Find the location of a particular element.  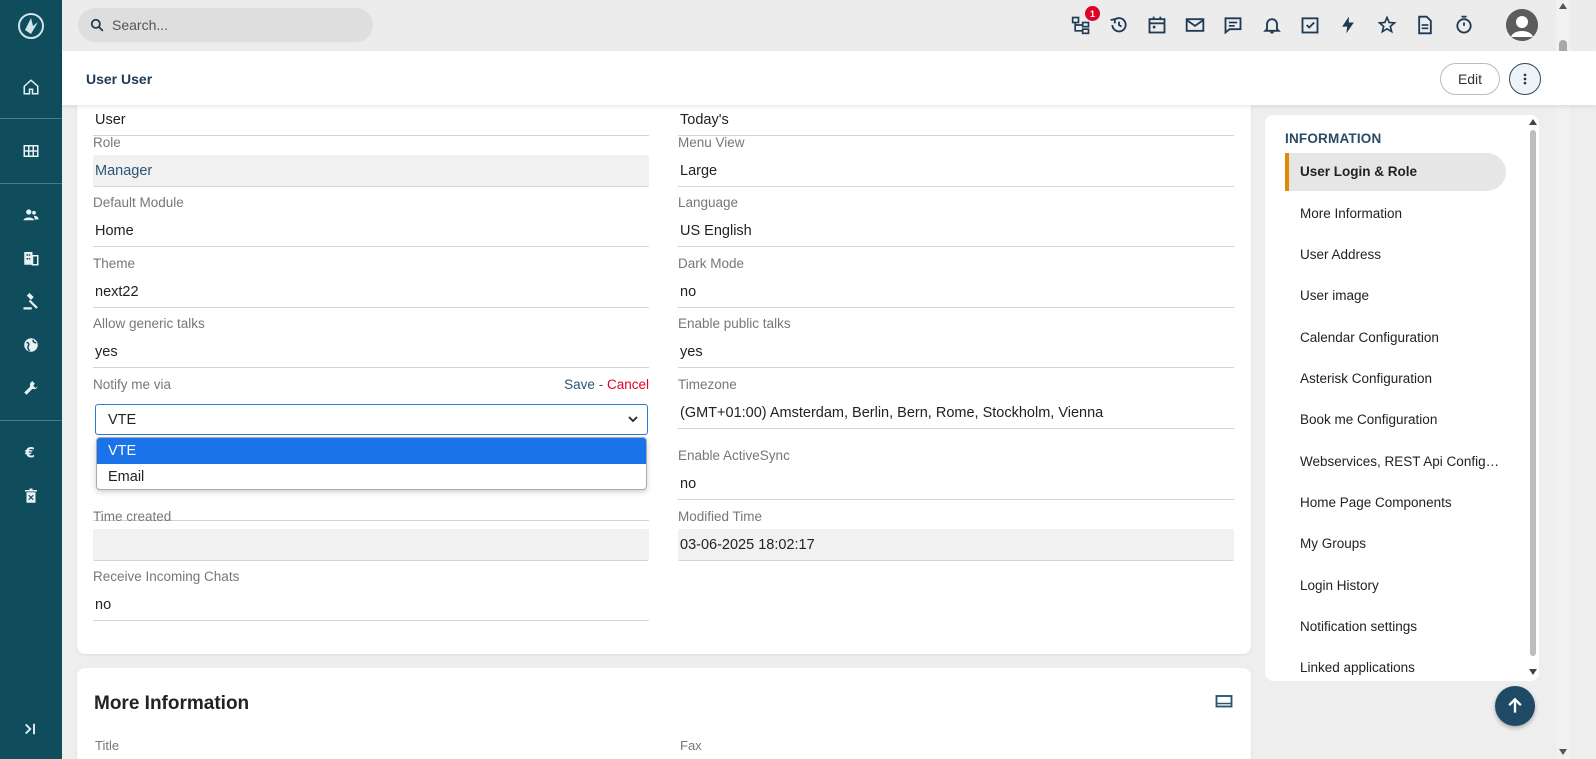

search-input is located at coordinates (232, 25).